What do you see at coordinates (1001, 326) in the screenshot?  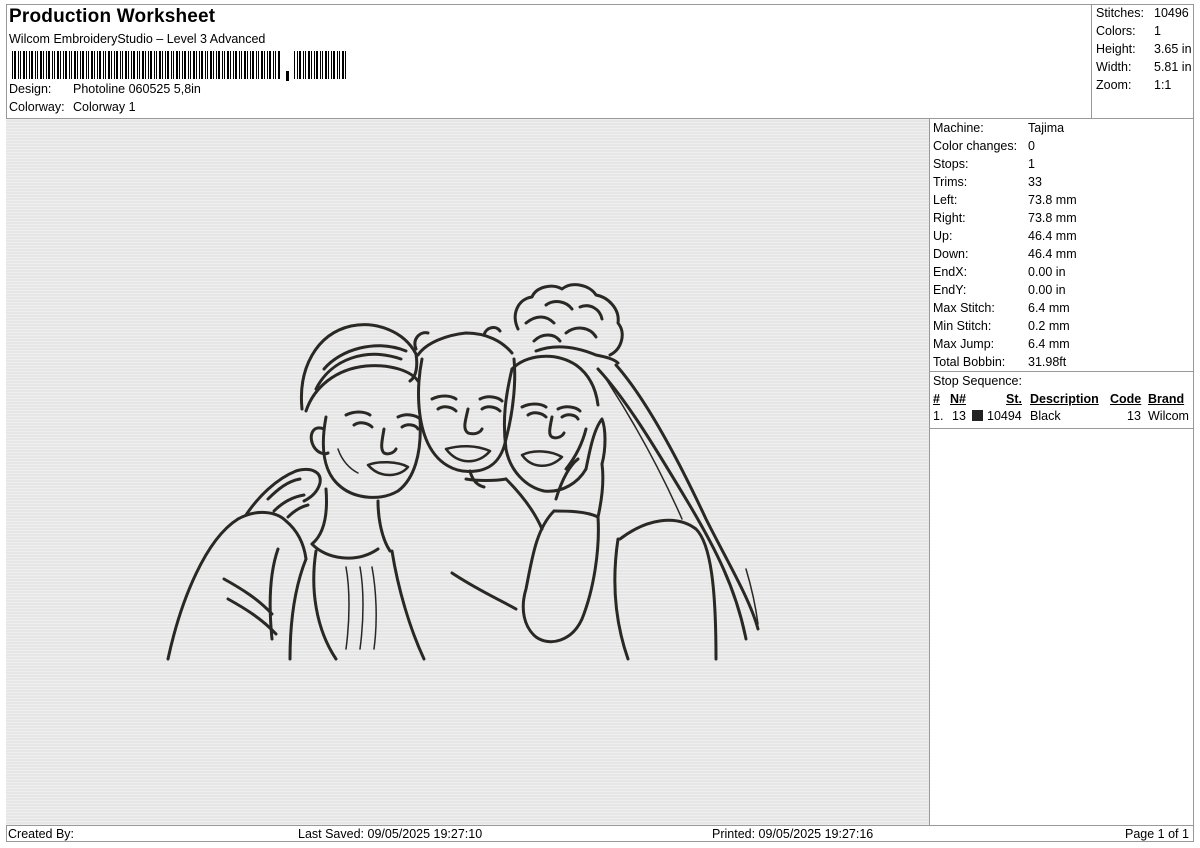 I see `detail-row: Min Stitch: 0.2 mm` at bounding box center [1001, 326].